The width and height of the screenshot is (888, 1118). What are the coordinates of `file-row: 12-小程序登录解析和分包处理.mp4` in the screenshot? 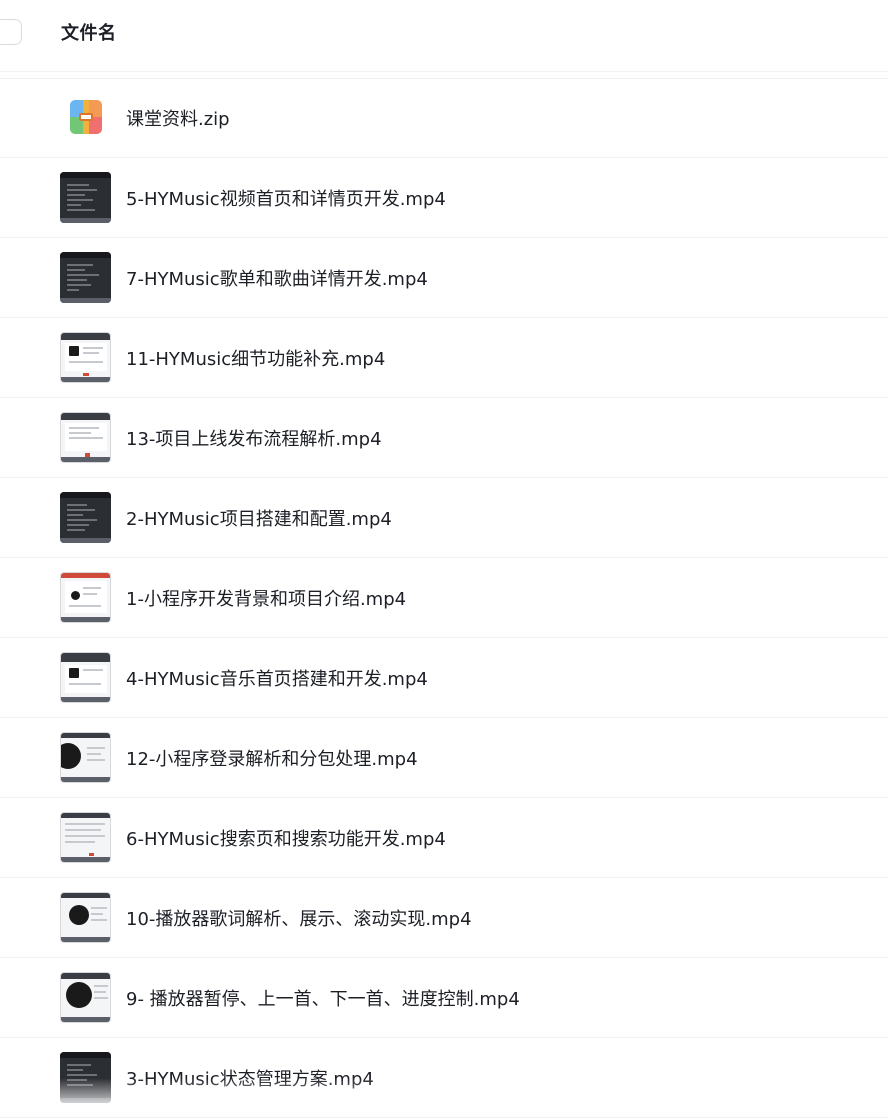 It's located at (444, 758).